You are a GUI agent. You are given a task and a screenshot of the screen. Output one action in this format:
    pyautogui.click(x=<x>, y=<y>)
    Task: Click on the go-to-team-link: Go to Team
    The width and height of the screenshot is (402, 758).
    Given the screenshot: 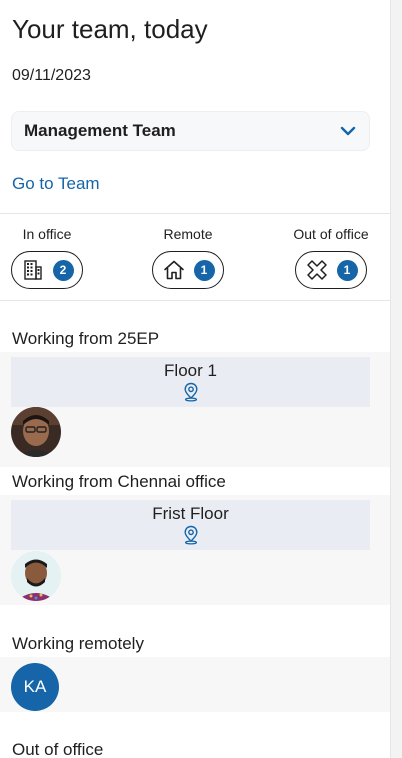 What is the action you would take?
    pyautogui.click(x=56, y=184)
    